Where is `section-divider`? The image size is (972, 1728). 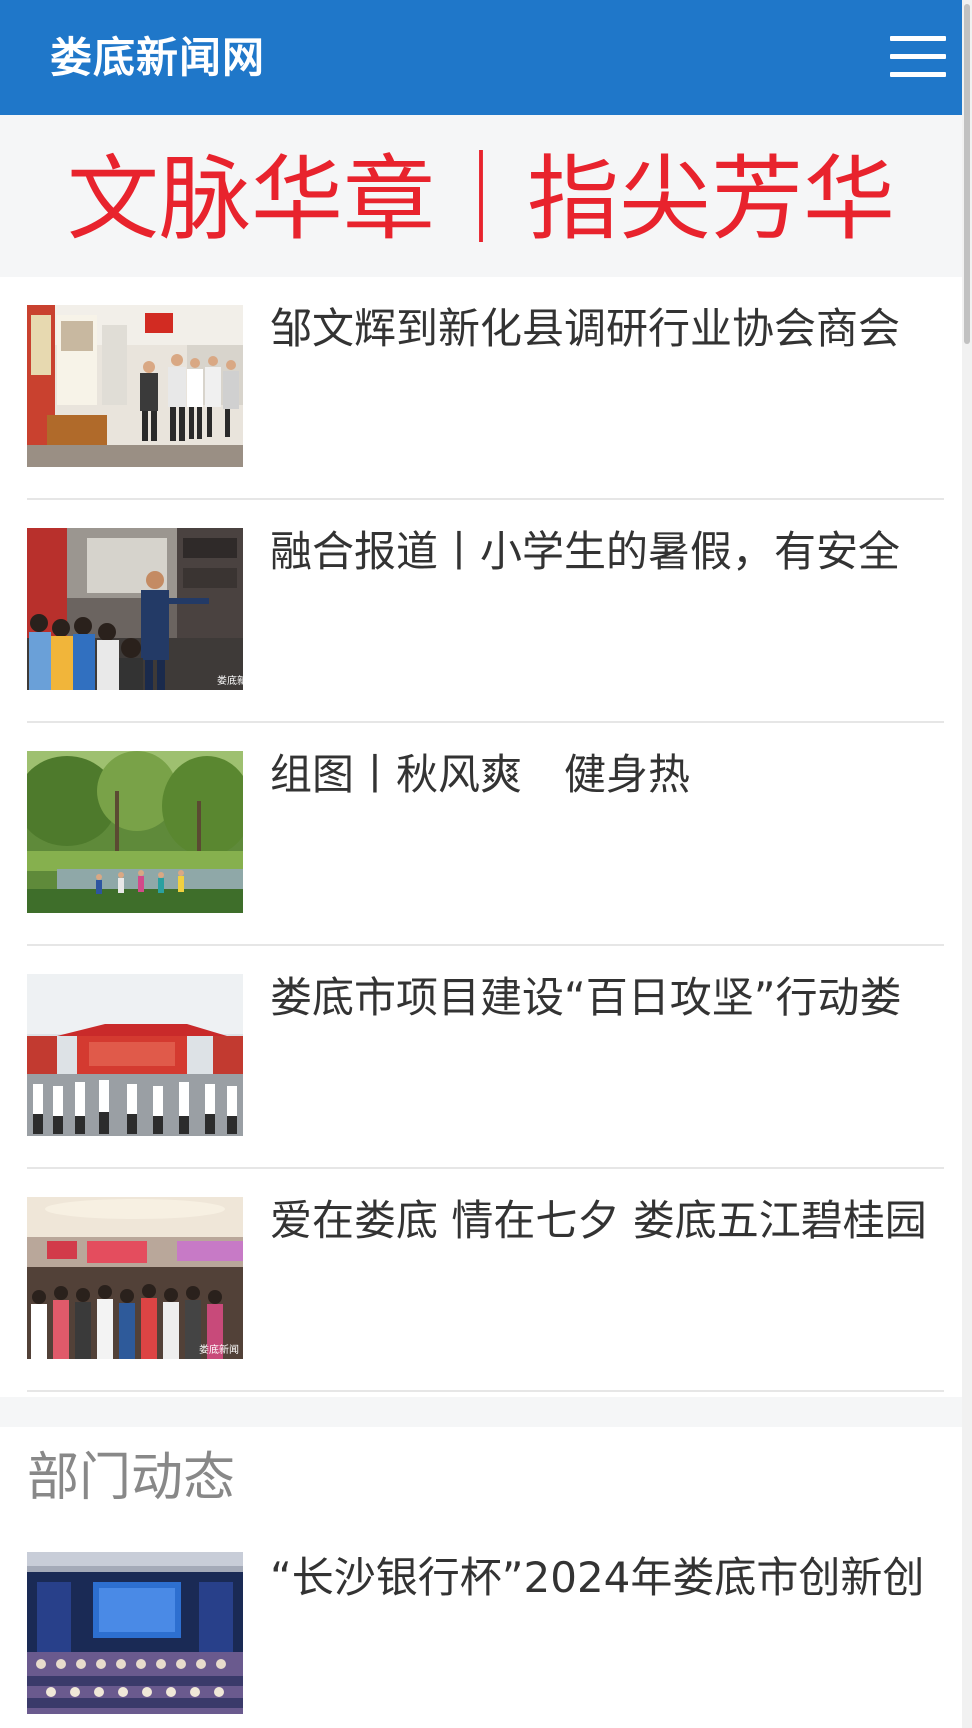 section-divider is located at coordinates (481, 1412).